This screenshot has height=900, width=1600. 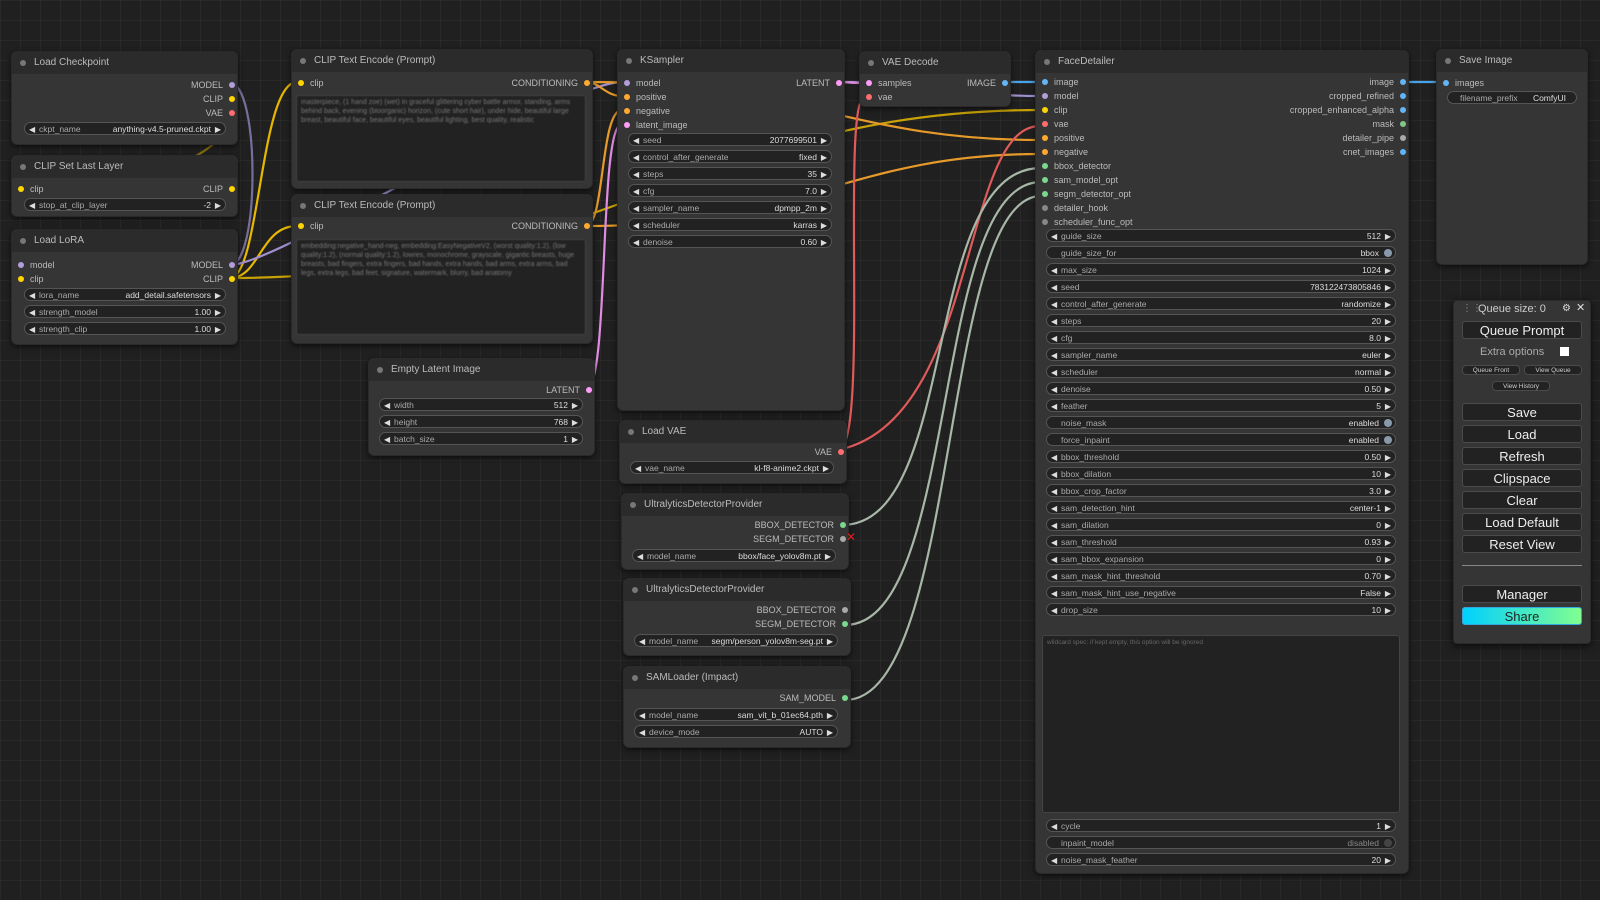 What do you see at coordinates (736, 714) in the screenshot?
I see `model-name-combo: ◀ model_name sam_vit_b_01ec64.pth ▶` at bounding box center [736, 714].